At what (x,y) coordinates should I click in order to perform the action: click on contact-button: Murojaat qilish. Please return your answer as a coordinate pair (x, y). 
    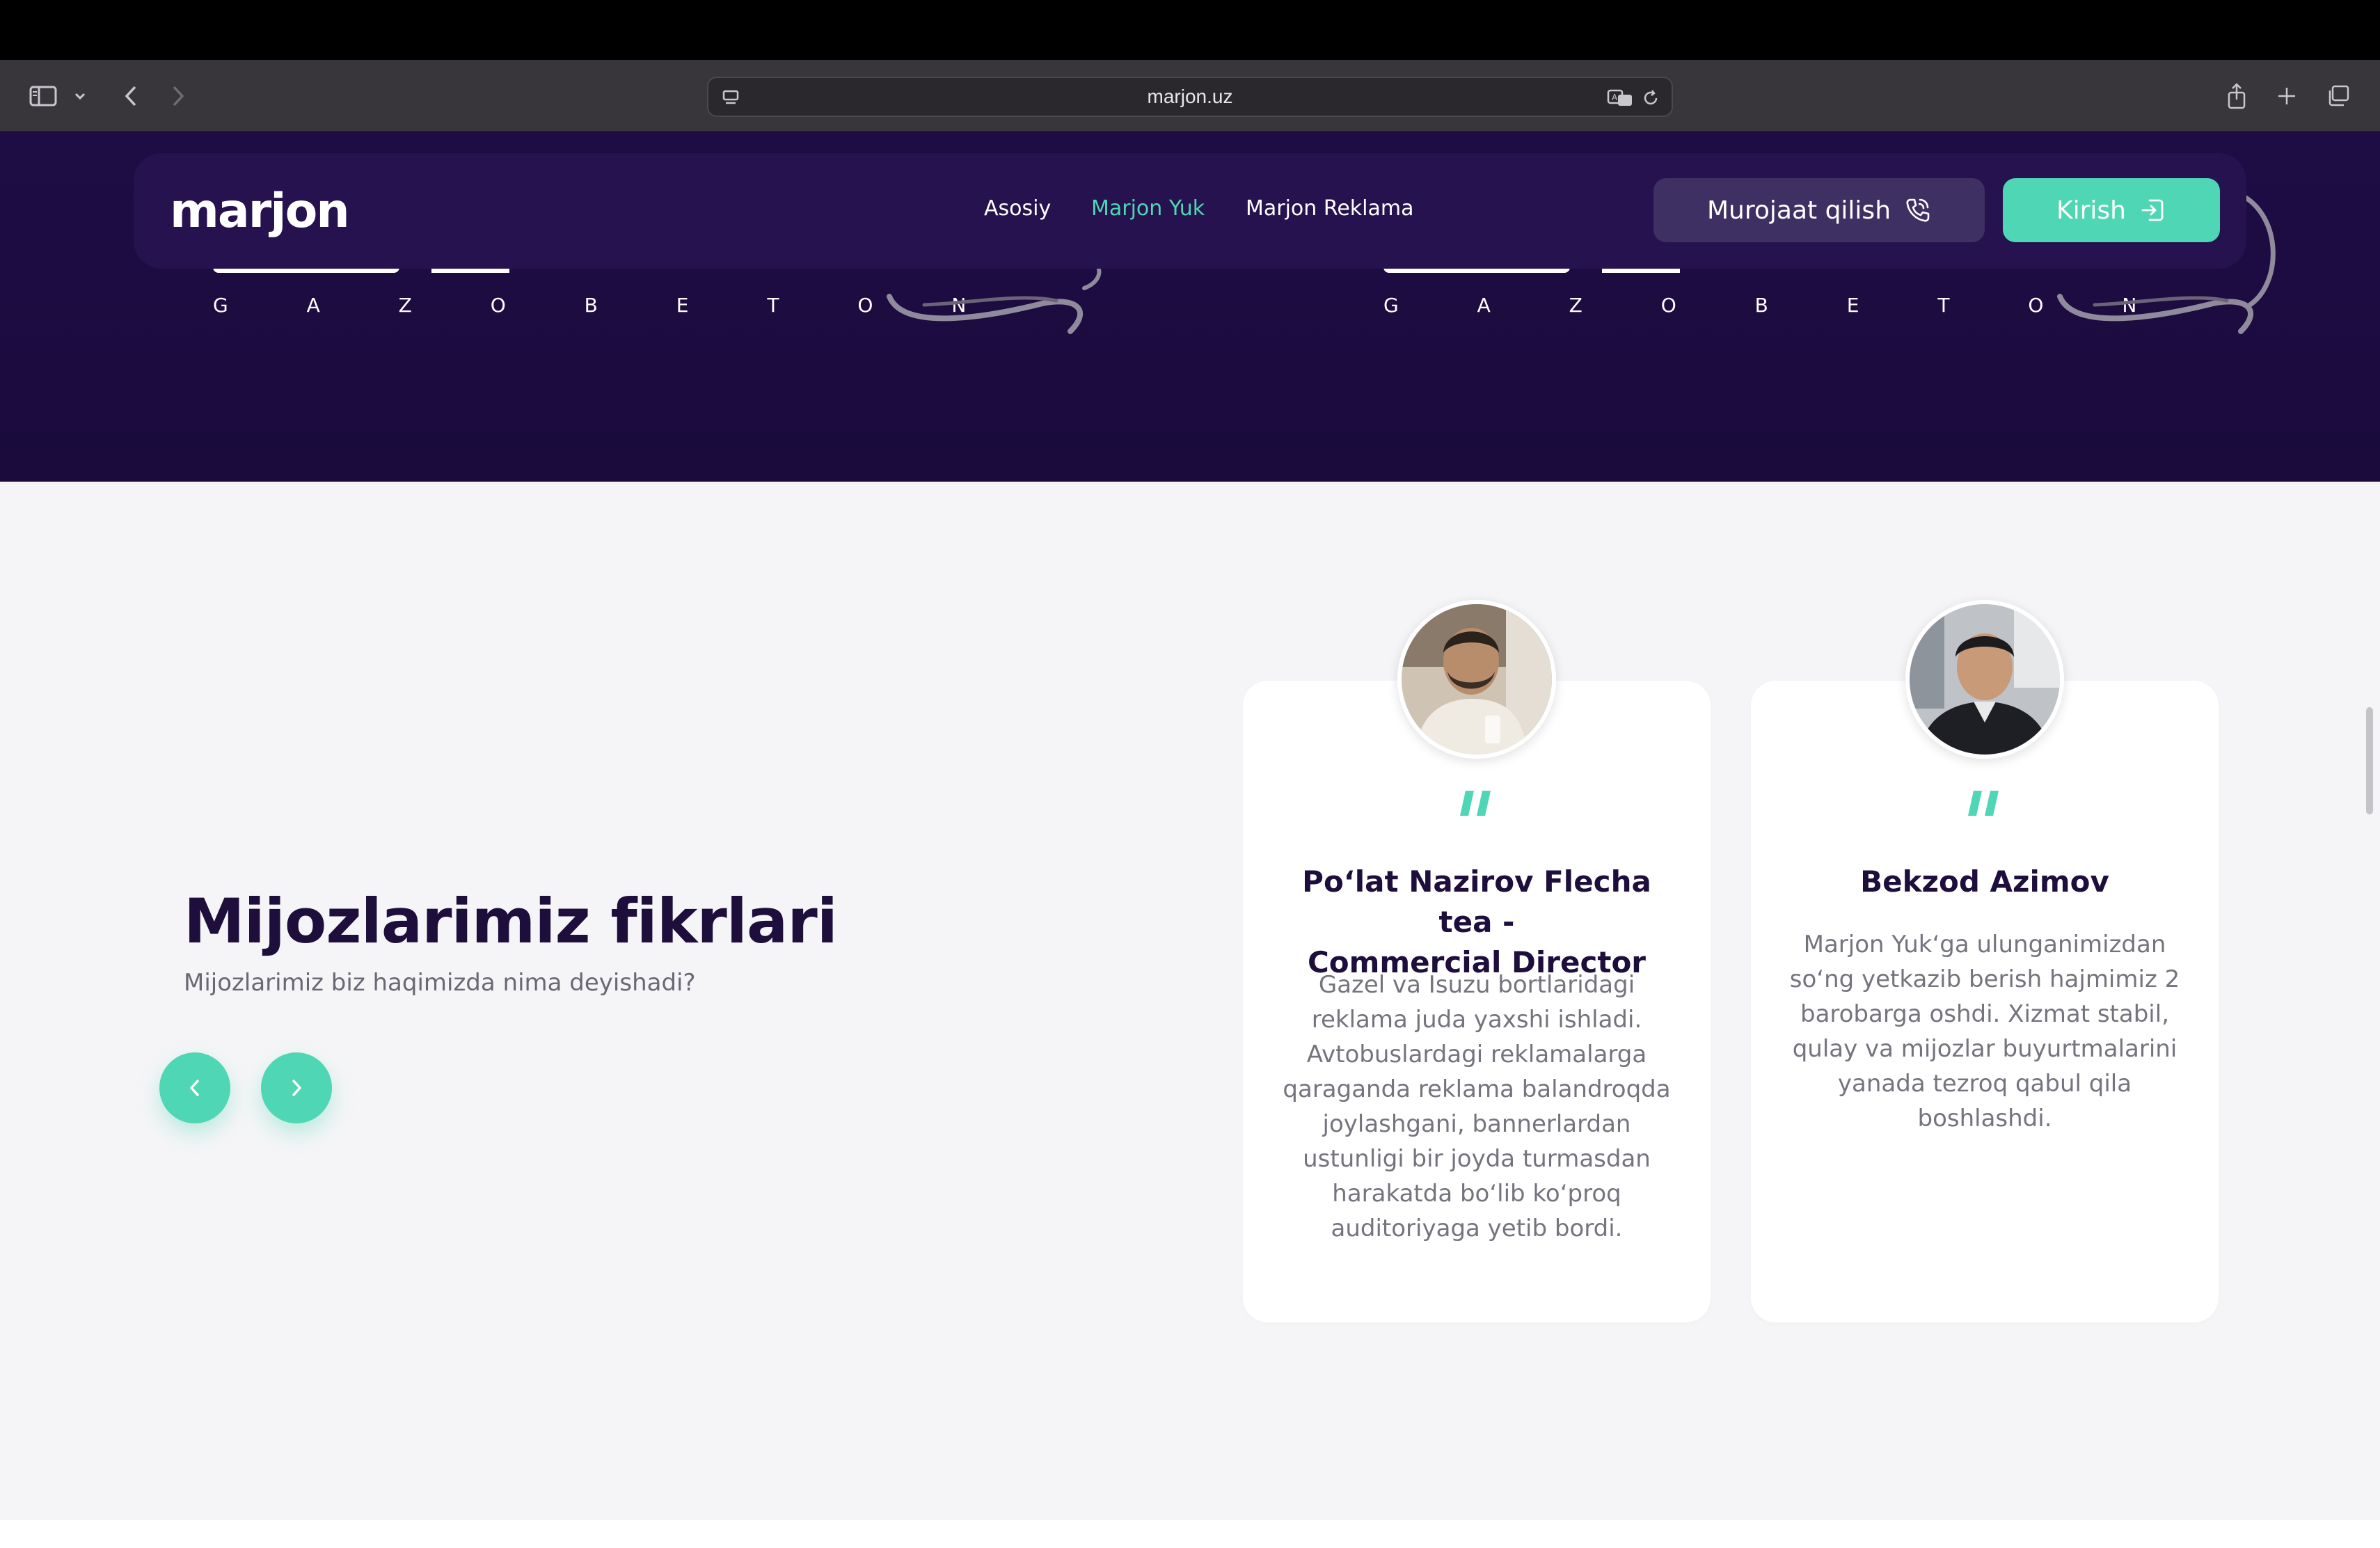
    Looking at the image, I should click on (1819, 210).